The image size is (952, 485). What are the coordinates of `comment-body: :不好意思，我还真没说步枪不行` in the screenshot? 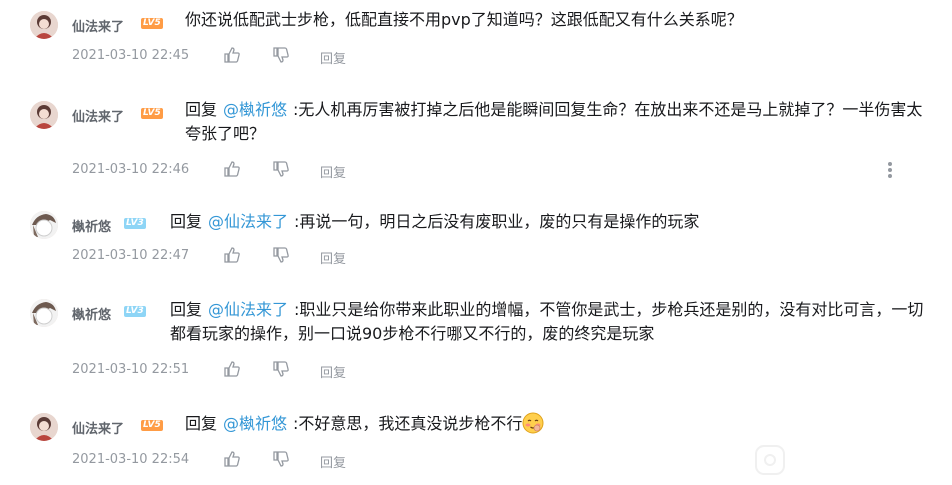 It's located at (408, 423).